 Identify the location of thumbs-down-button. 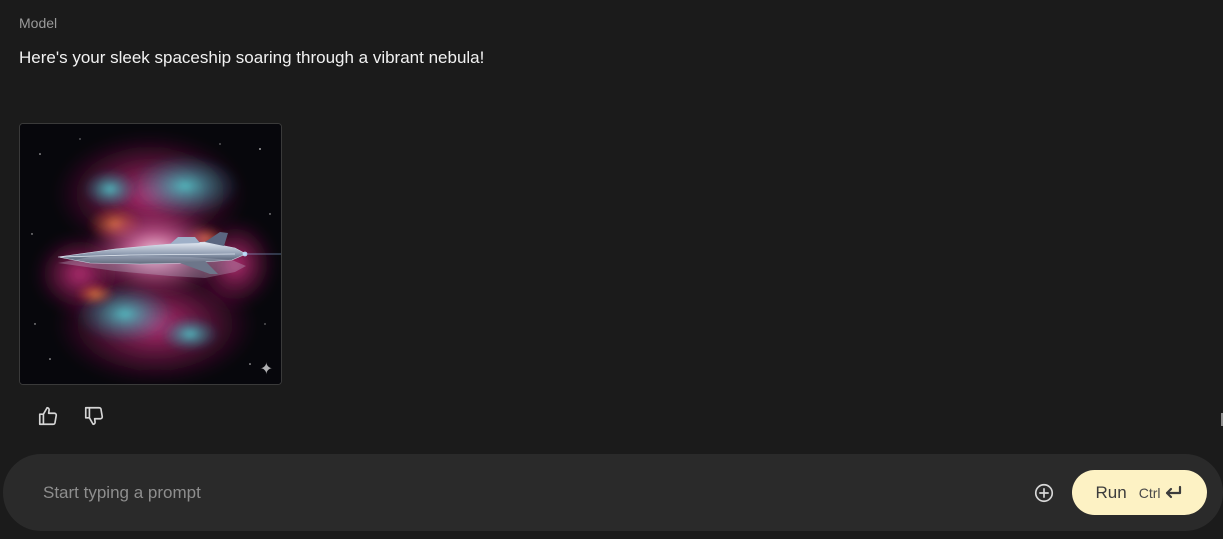
(94, 416).